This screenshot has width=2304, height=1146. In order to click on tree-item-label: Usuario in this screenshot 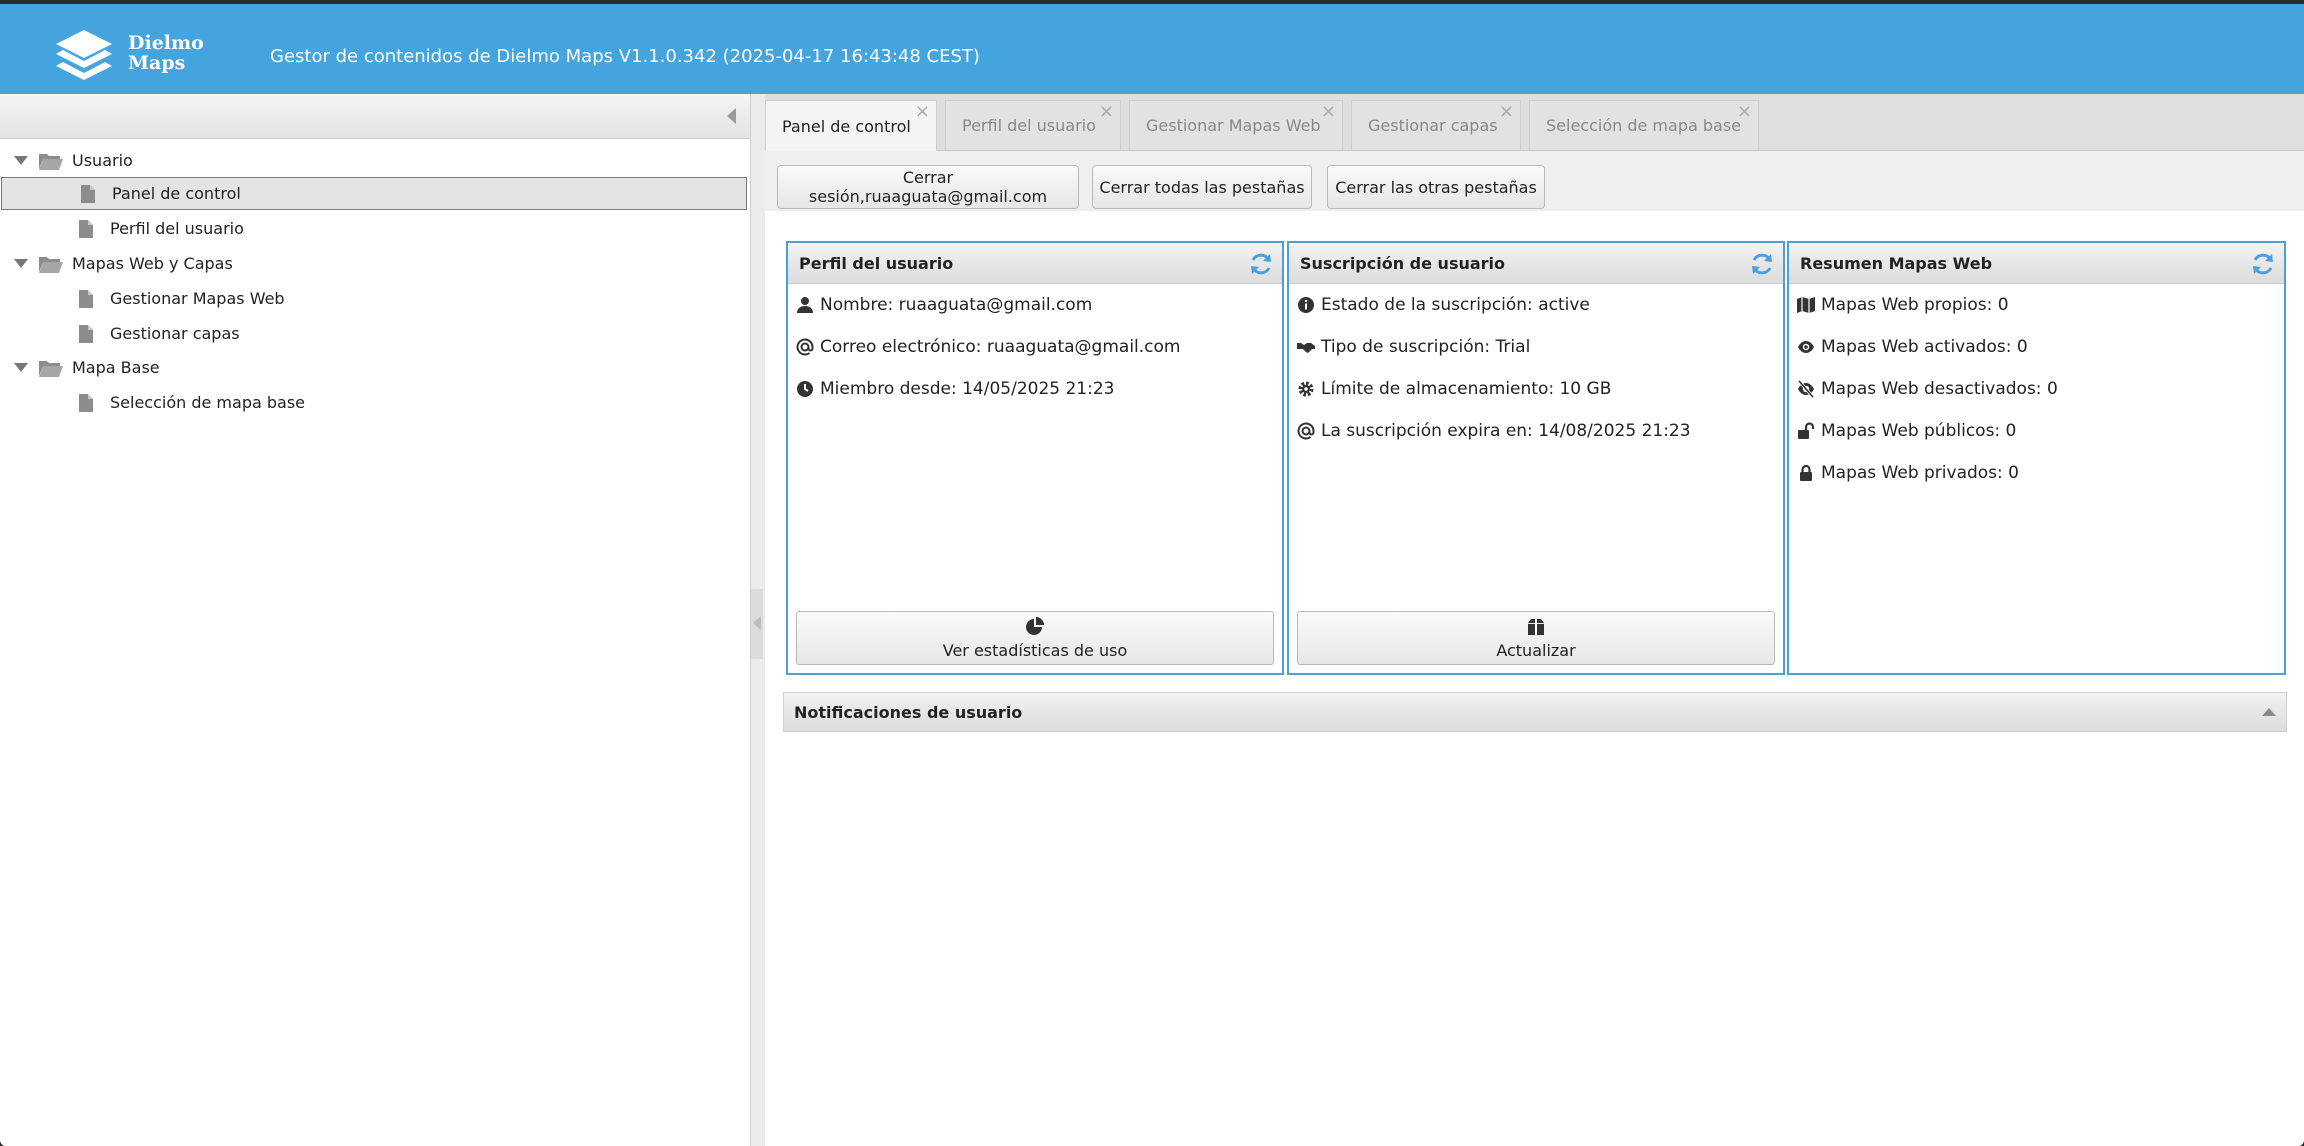, I will do `click(102, 160)`.